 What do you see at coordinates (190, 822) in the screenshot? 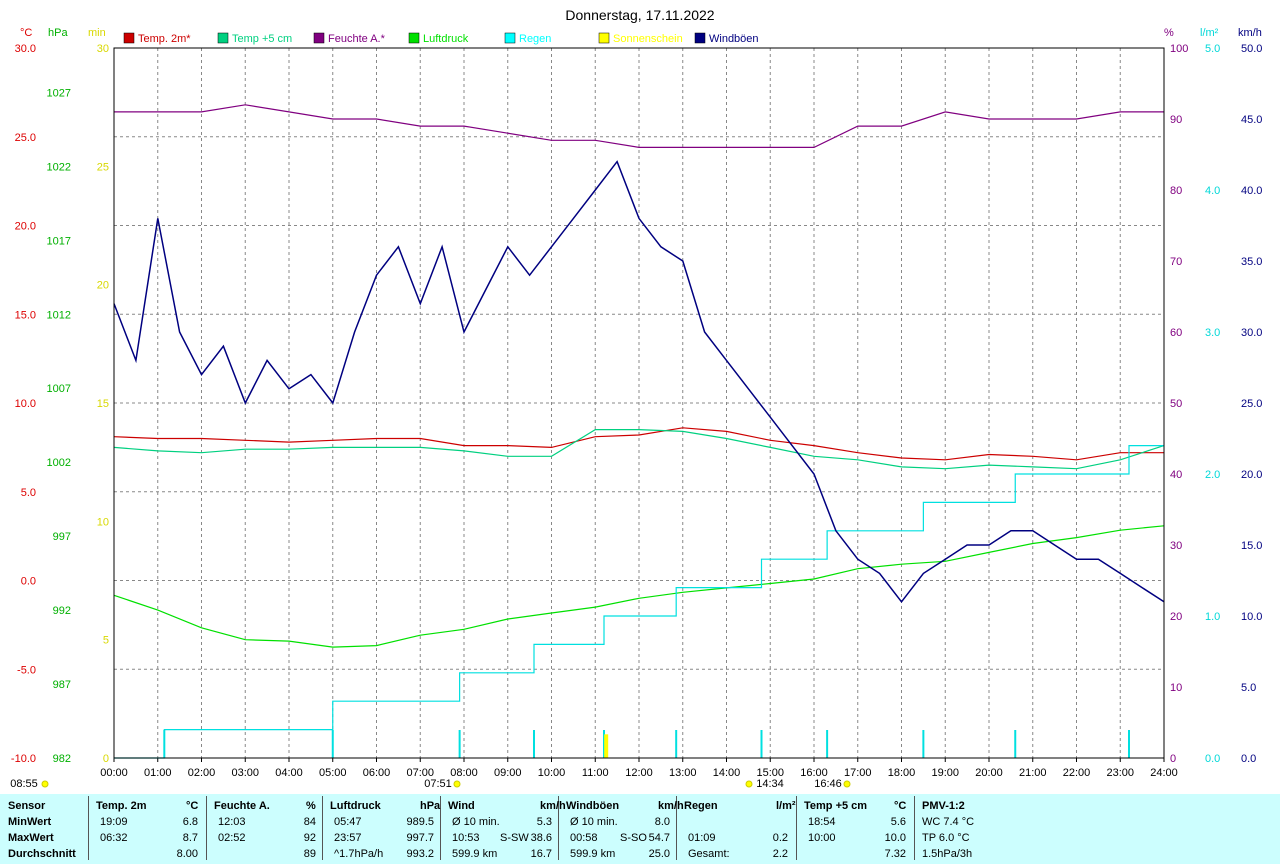
I see `temp2m-value: 6.8` at bounding box center [190, 822].